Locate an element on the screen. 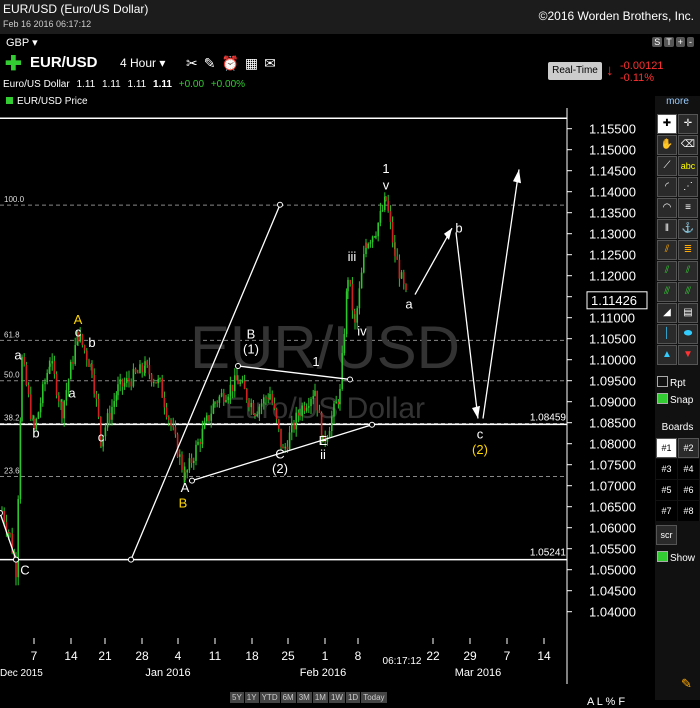 This screenshot has height=708, width=700. edit-icon: ✎ is located at coordinates (213, 63).